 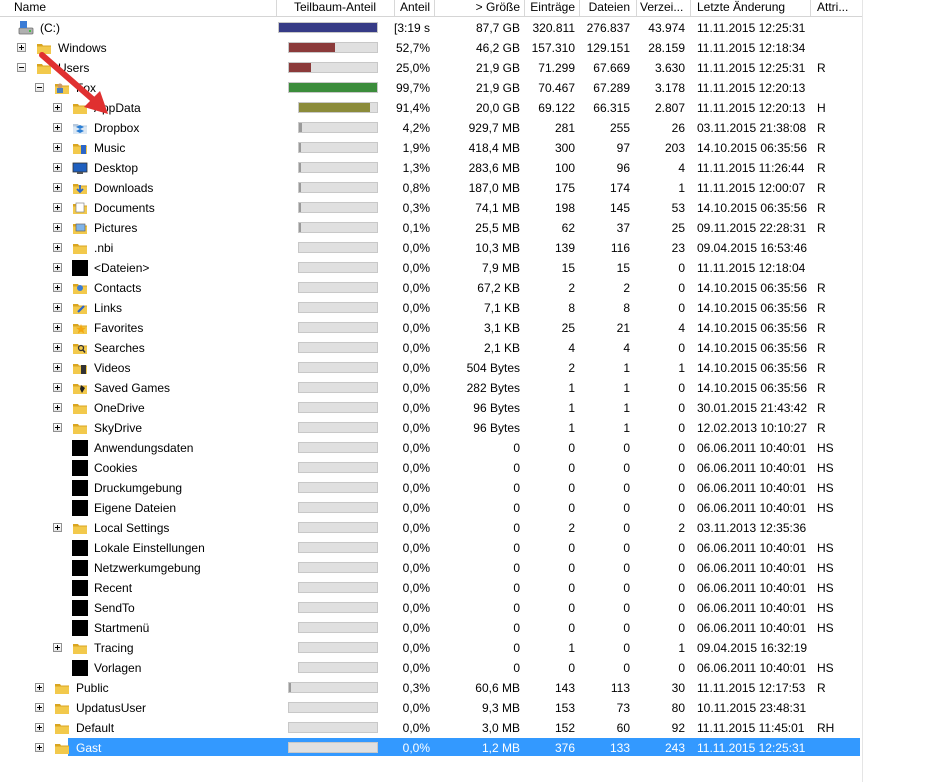 What do you see at coordinates (431, 588) in the screenshot?
I see `tree-row: Recent 0,0% 0 0 0 0 06.06.2011 10:40:01 HS` at bounding box center [431, 588].